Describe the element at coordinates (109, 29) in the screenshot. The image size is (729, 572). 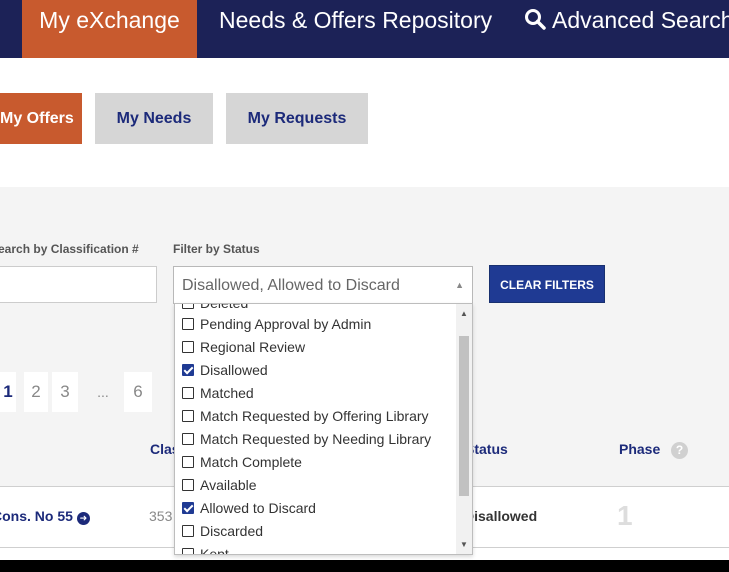
I see `nav-my-exchange: My eXchange` at that location.